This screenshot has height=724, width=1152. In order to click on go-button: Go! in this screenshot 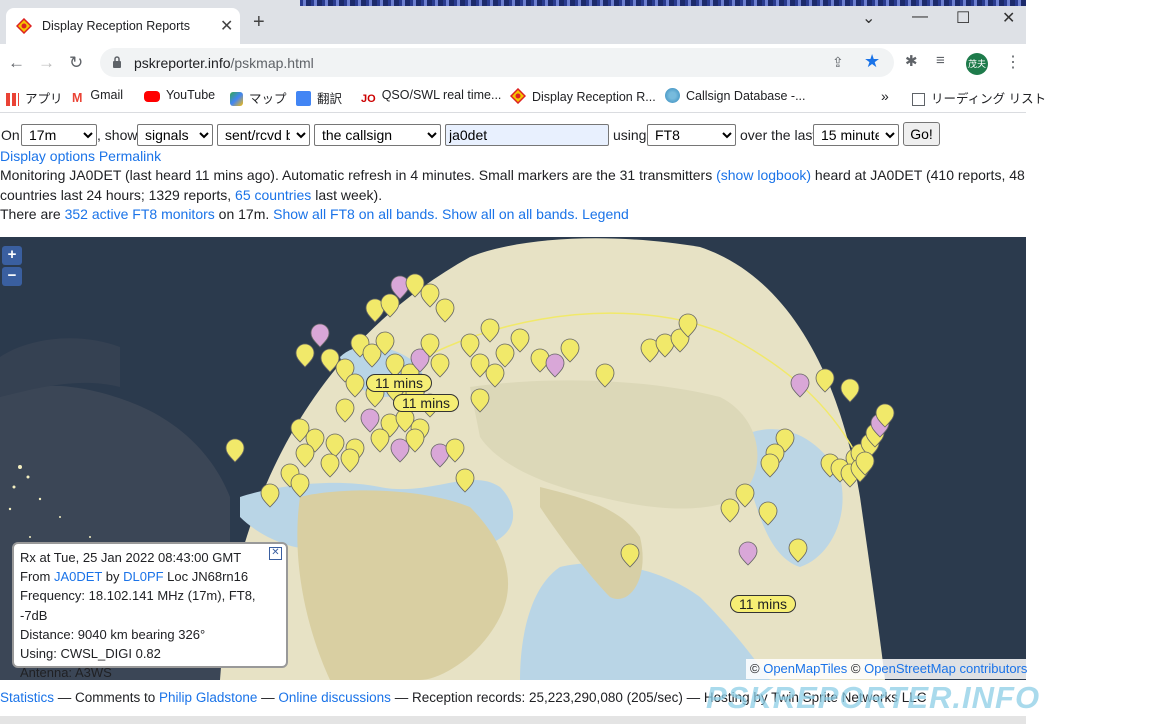, I will do `click(921, 134)`.